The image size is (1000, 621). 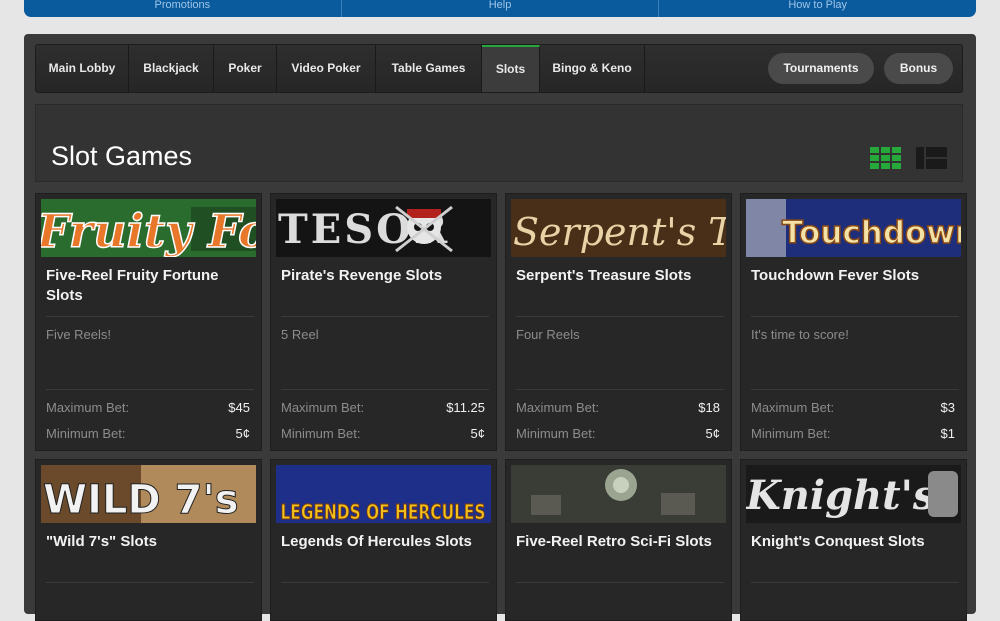 I want to click on banner-text: LEGENDS OF HERCULES, so click(x=383, y=511).